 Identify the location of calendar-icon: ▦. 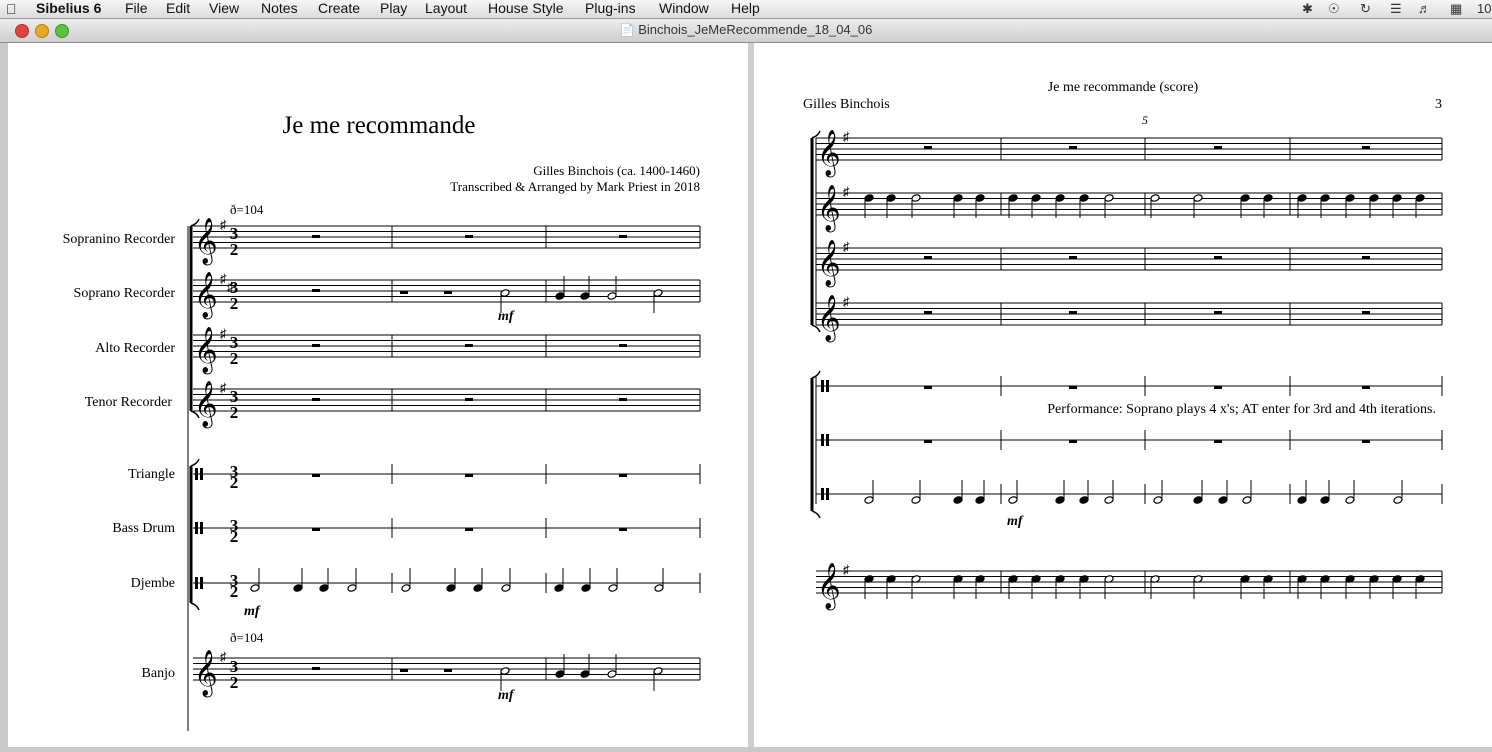
(1456, 8).